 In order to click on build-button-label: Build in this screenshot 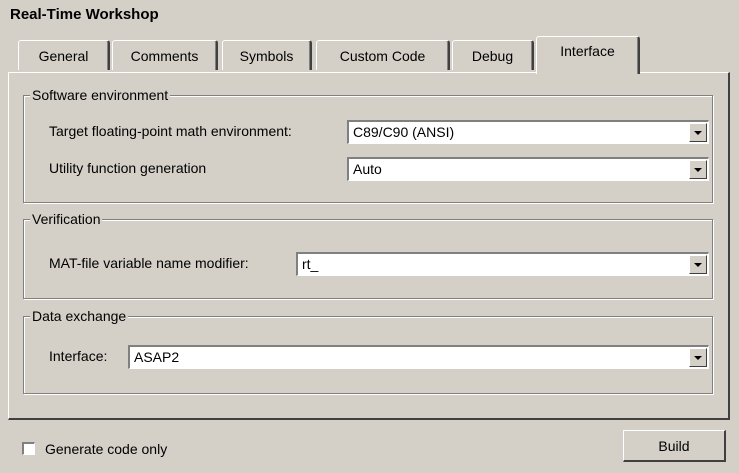, I will do `click(674, 445)`.